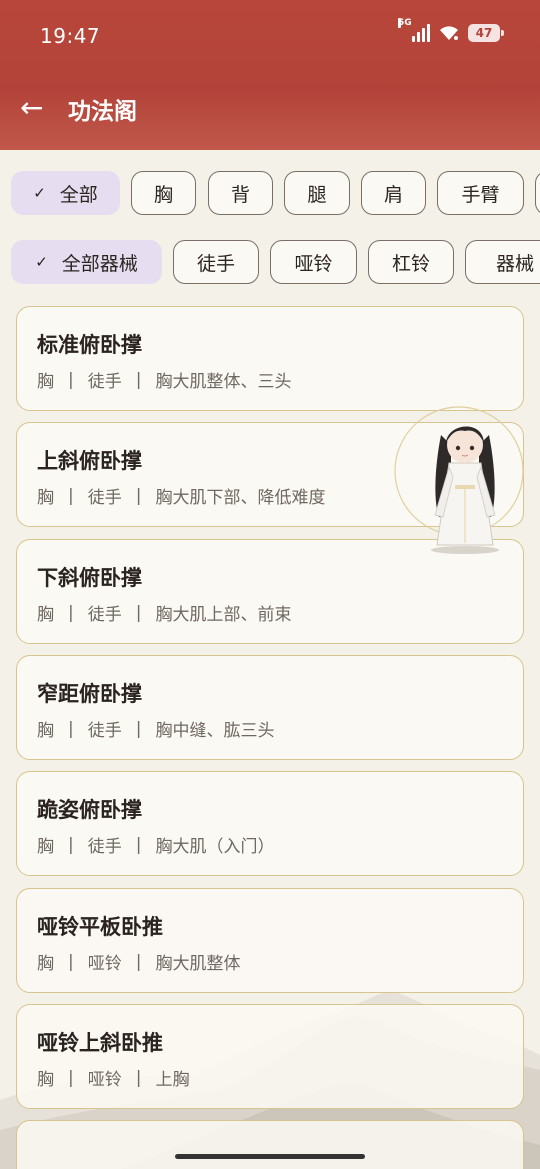 This screenshot has height=1169, width=540. I want to click on chip-label: 胸, so click(163, 194).